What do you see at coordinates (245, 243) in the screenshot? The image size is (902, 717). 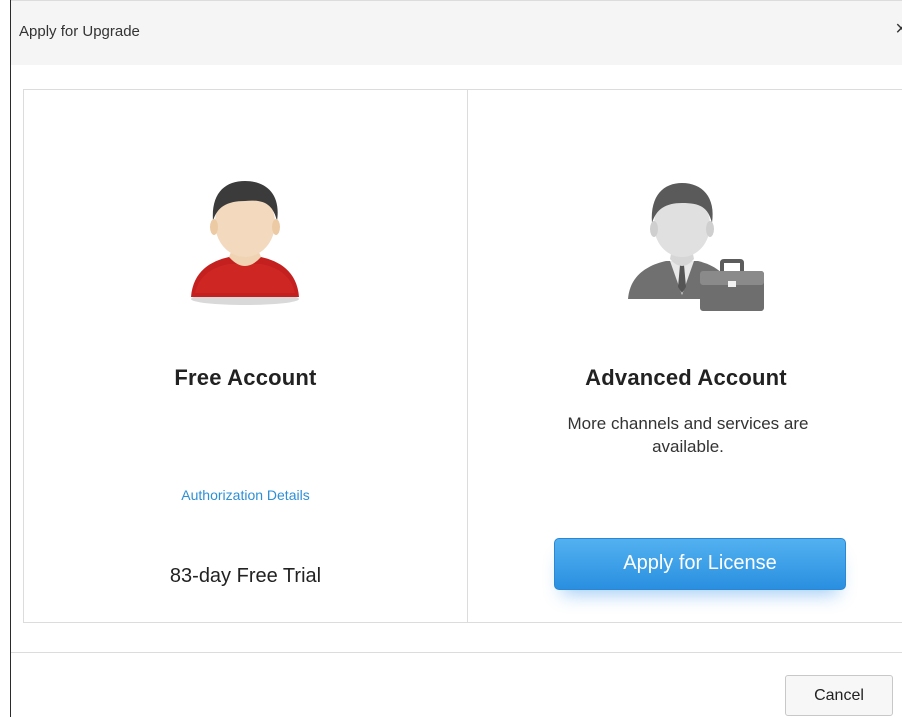 I see `user-red-shirt-icon` at bounding box center [245, 243].